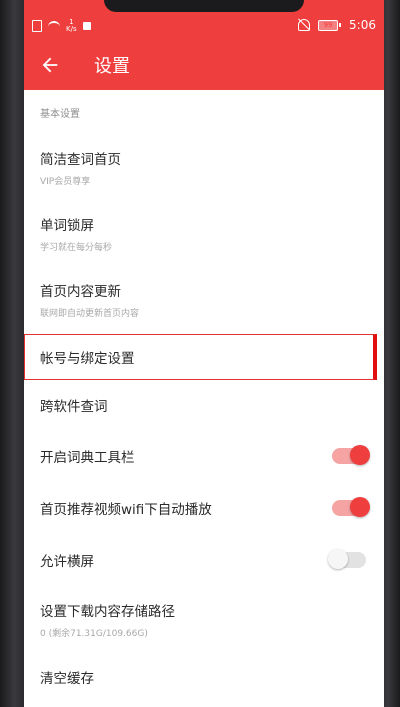 This screenshot has width=400, height=707. I want to click on app-bar: 设置, so click(204, 65).